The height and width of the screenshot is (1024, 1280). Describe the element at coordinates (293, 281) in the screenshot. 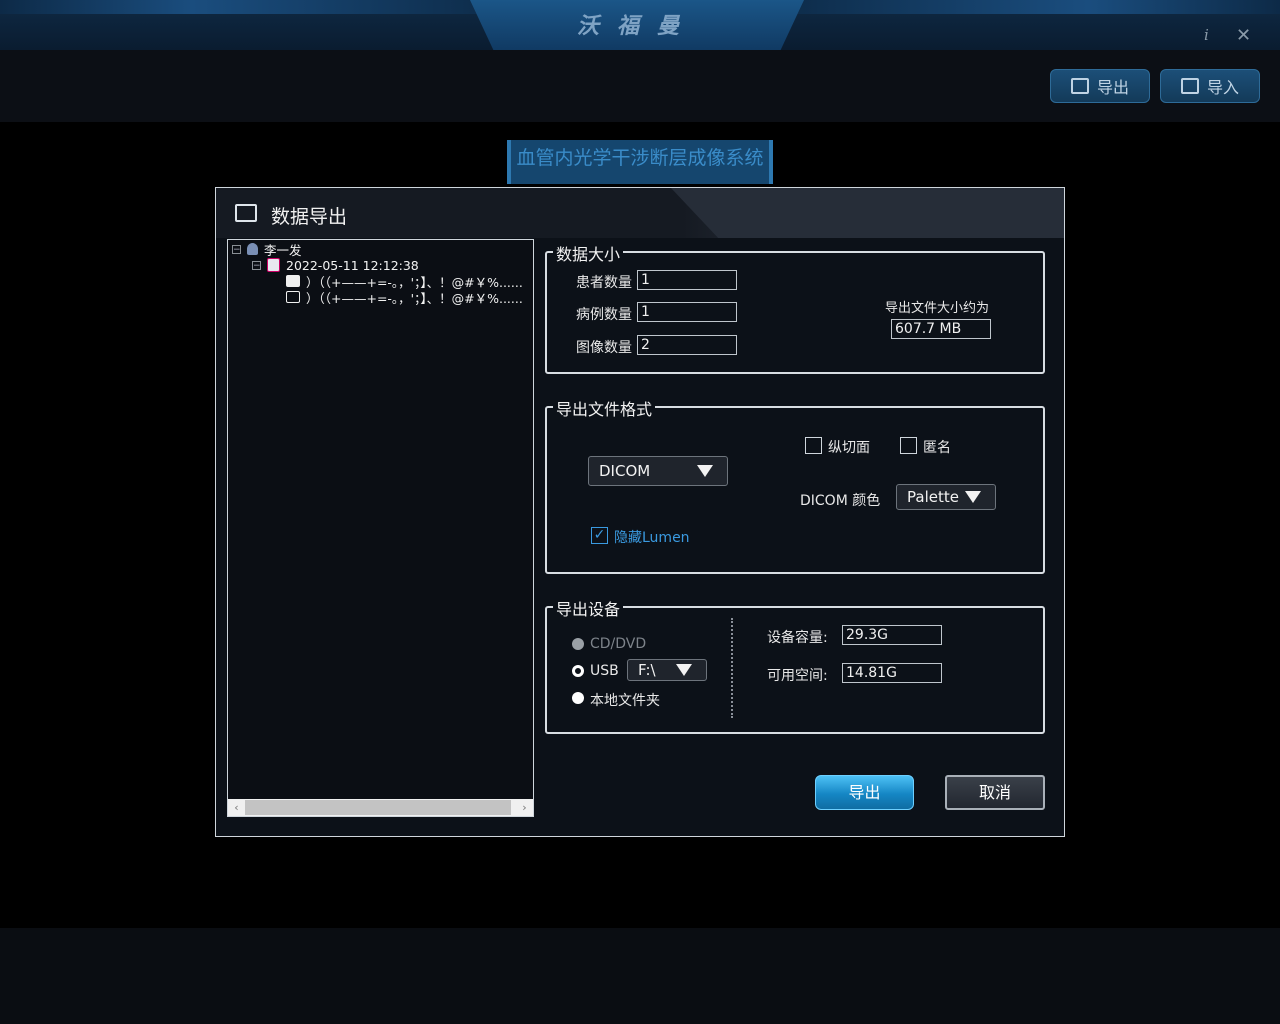

I see `video-icon` at that location.